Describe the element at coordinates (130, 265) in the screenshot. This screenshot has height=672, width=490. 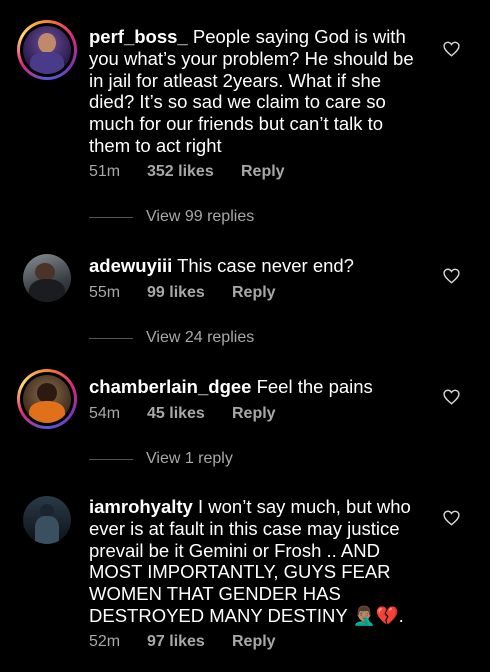
I see `comment-username: adewuyiii` at that location.